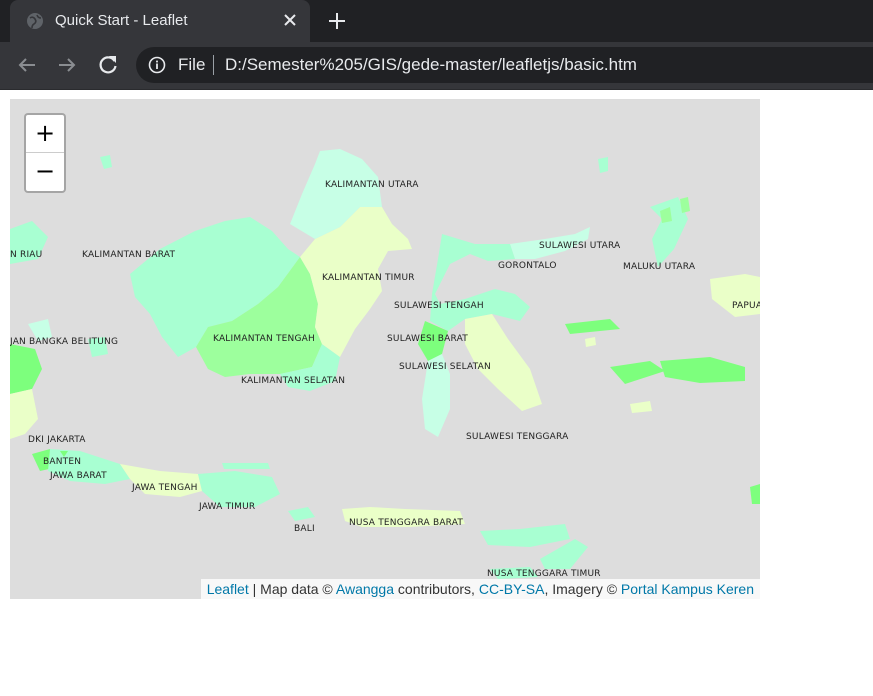  I want to click on label-ntt: NUSA TENGGARA TIMUR, so click(544, 574).